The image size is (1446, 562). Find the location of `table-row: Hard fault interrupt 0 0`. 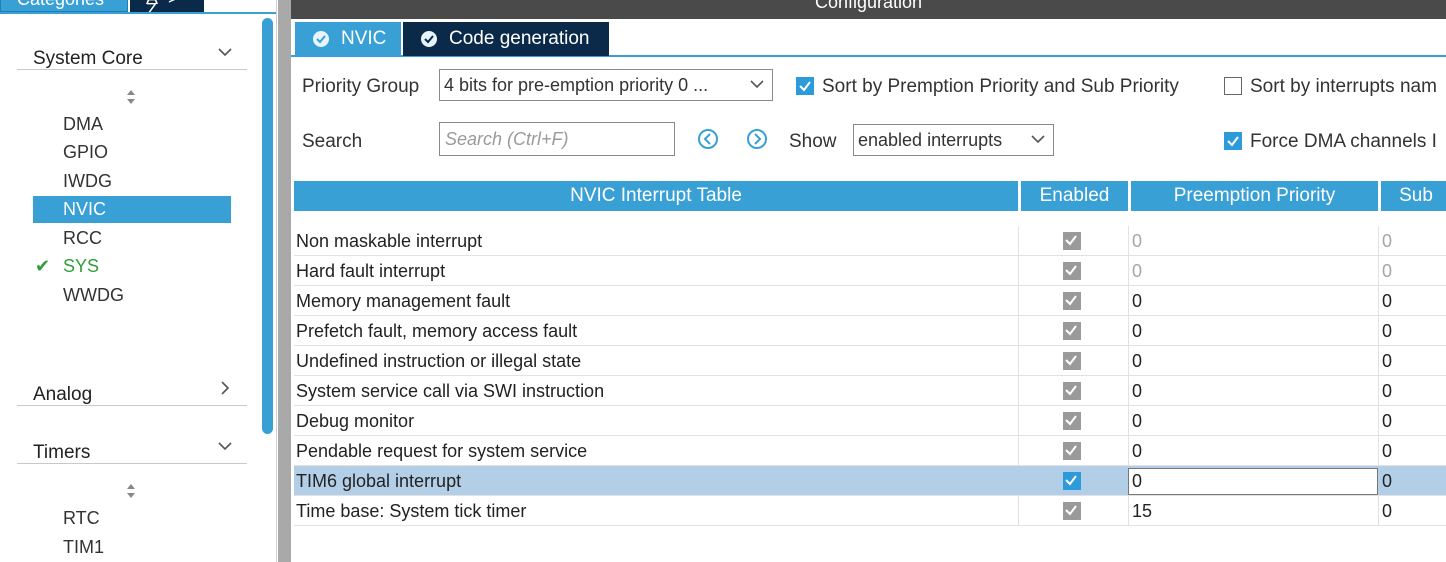

table-row: Hard fault interrupt 0 0 is located at coordinates (870, 271).